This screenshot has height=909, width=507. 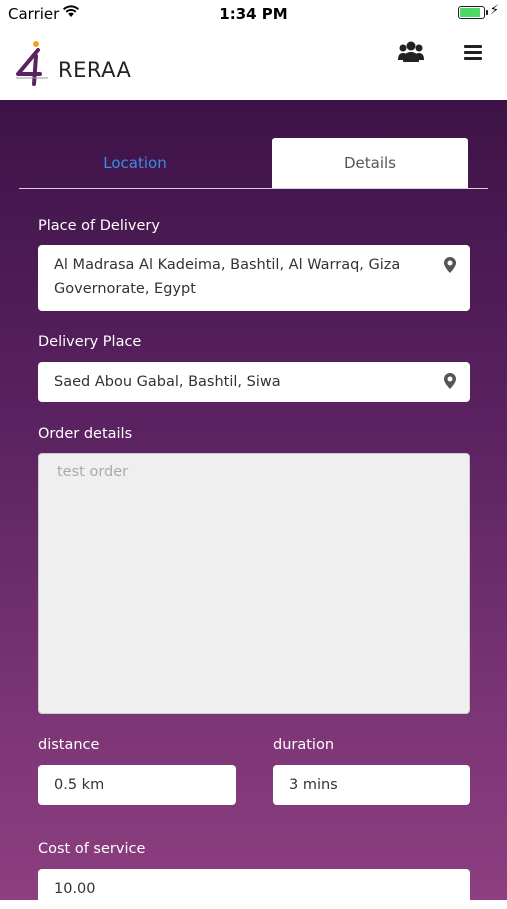 I want to click on place-of-delivery-label: Place of Delivery, so click(x=99, y=226).